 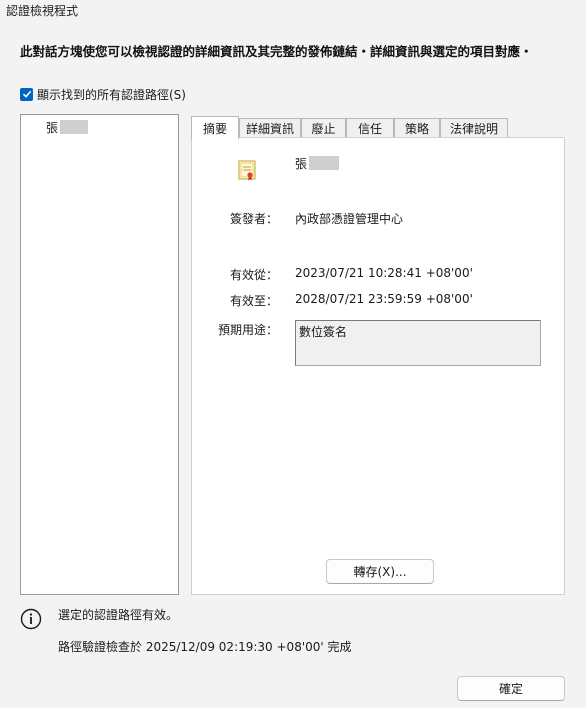 What do you see at coordinates (215, 127) in the screenshot?
I see `tab-summary: 摘要` at bounding box center [215, 127].